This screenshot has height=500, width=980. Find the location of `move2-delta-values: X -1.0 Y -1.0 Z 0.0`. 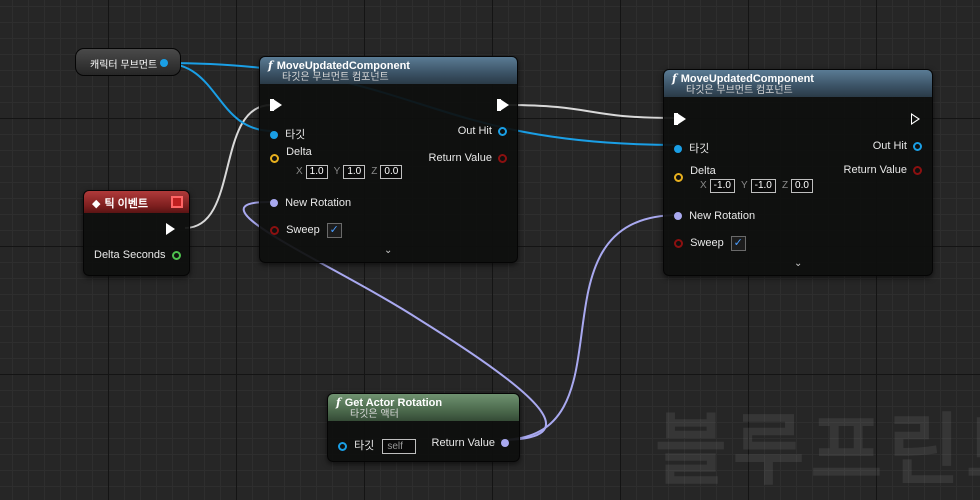

move2-delta-values: X -1.0 Y -1.0 Z 0.0 is located at coordinates (758, 186).